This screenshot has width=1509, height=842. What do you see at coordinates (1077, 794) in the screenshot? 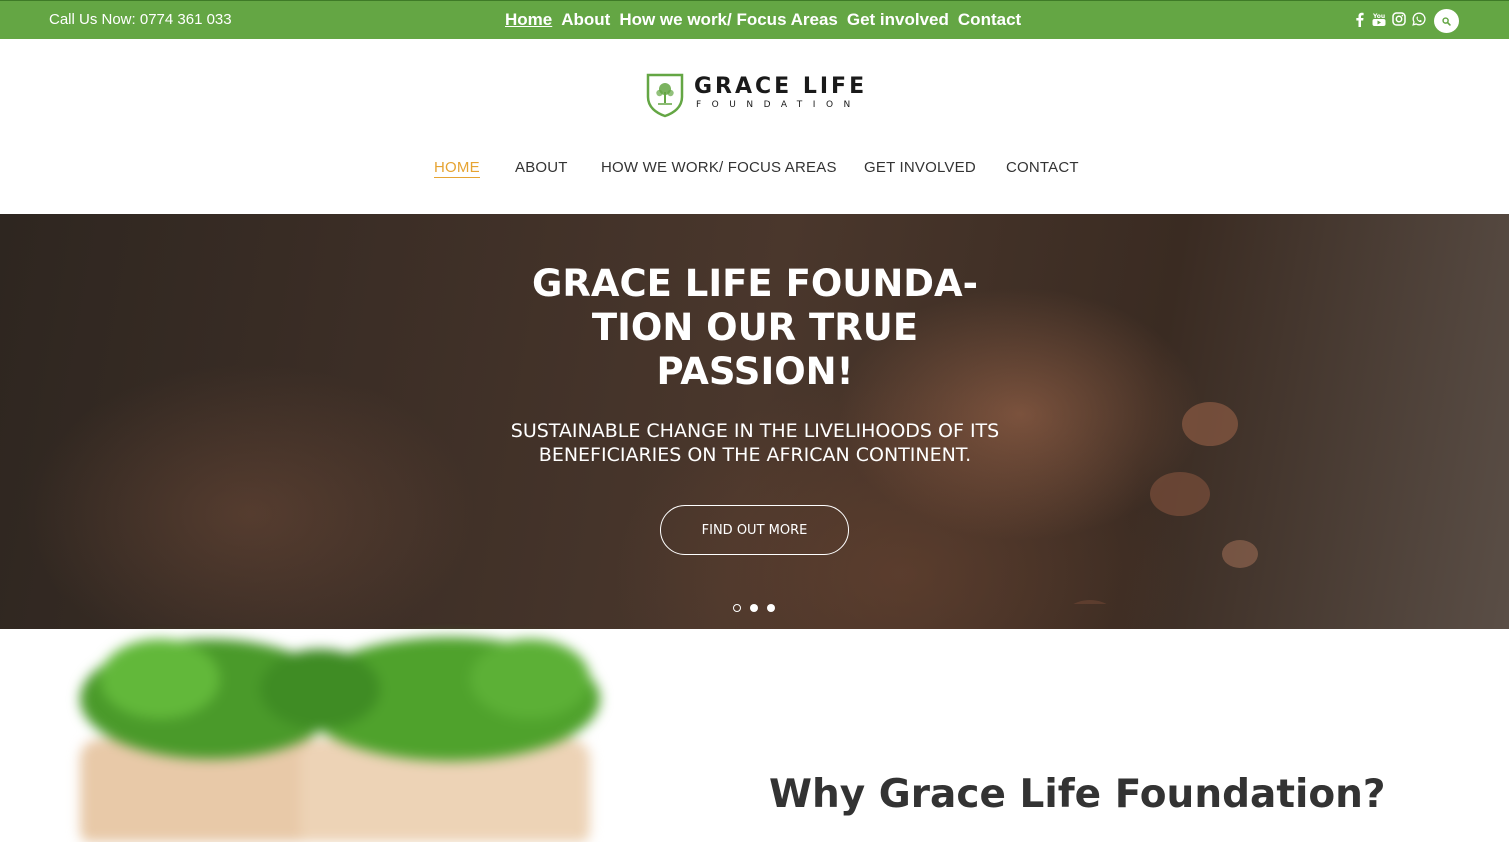
I see `section-heading: Why Grace Life Foundation?` at bounding box center [1077, 794].